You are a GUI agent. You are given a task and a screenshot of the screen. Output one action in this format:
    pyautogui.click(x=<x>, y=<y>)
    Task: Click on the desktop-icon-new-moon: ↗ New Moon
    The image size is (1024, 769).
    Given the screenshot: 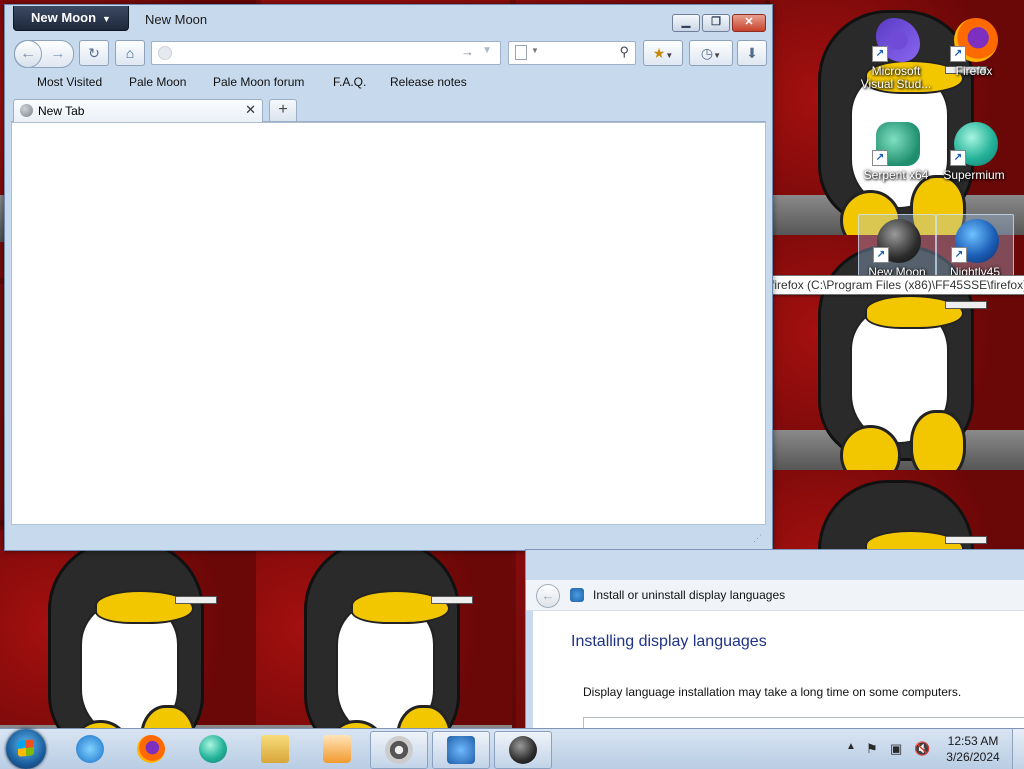 What is the action you would take?
    pyautogui.click(x=897, y=249)
    